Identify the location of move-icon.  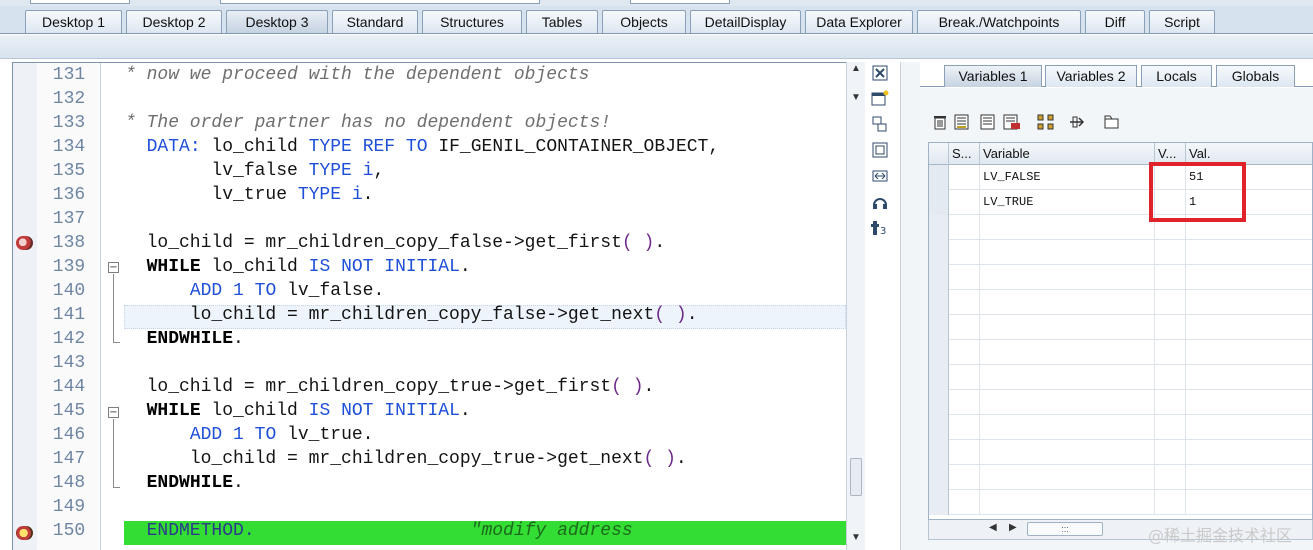
(1078, 124).